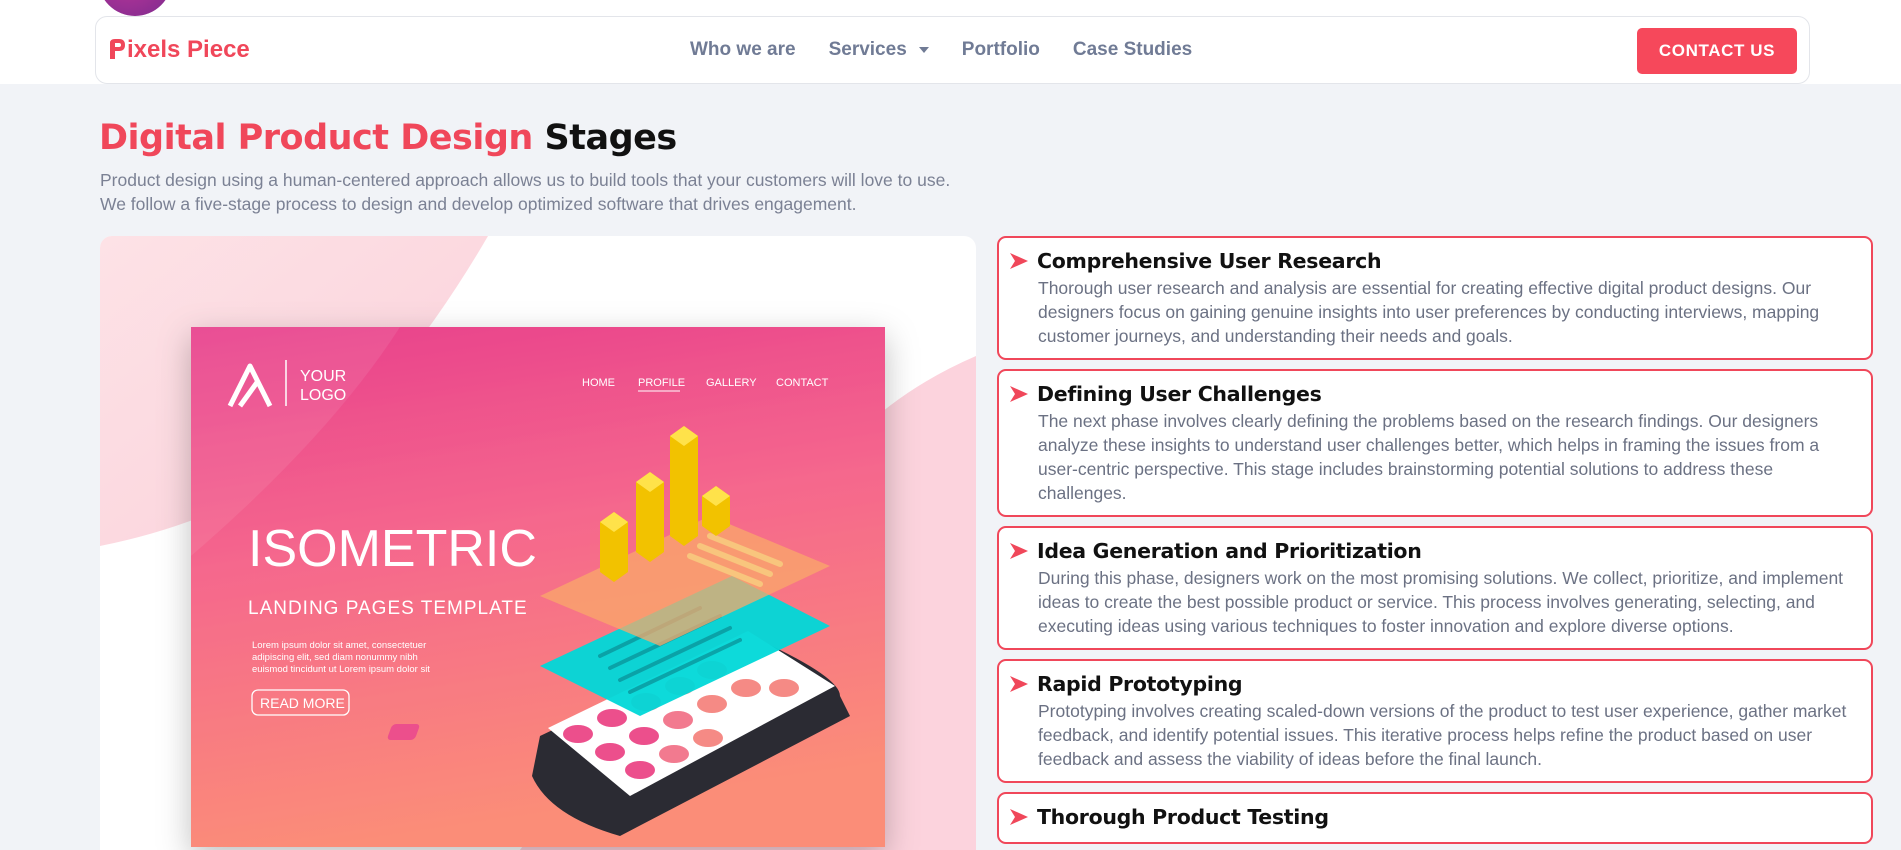 Image resolution: width=1901 pixels, height=850 pixels. I want to click on nav-label: Case Studies, so click(1132, 49).